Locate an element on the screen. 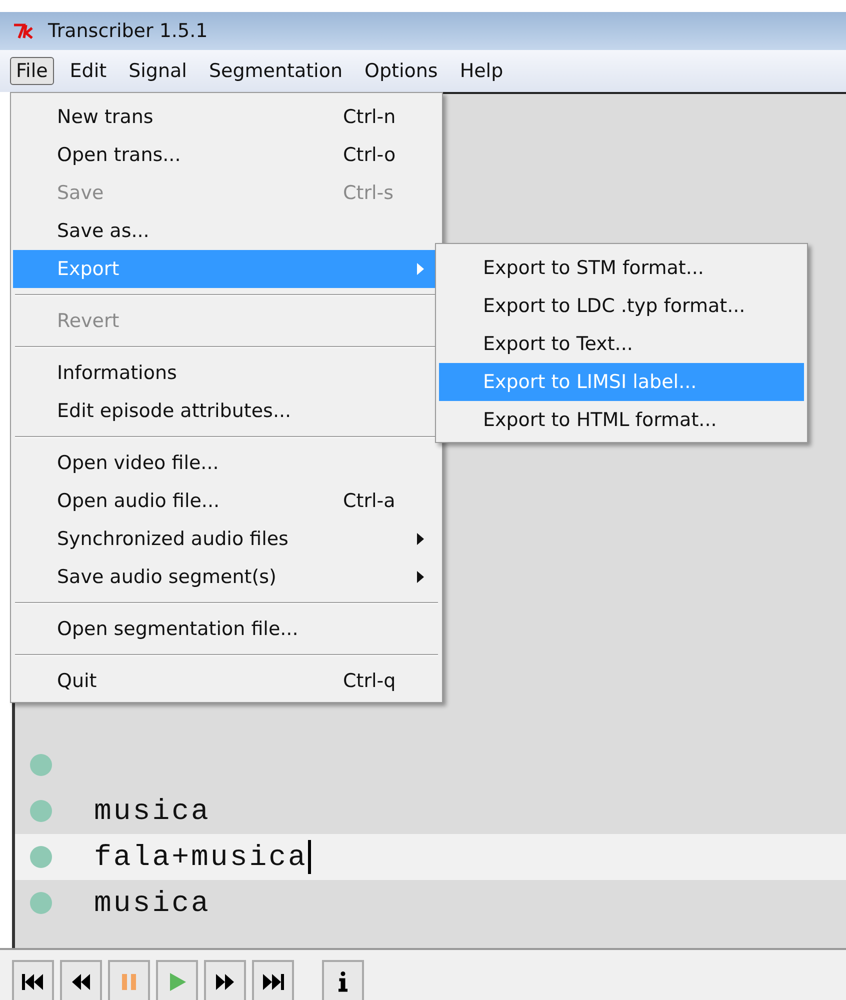 This screenshot has width=846, height=1000. selected-segment-row: fala+musica is located at coordinates (430, 857).